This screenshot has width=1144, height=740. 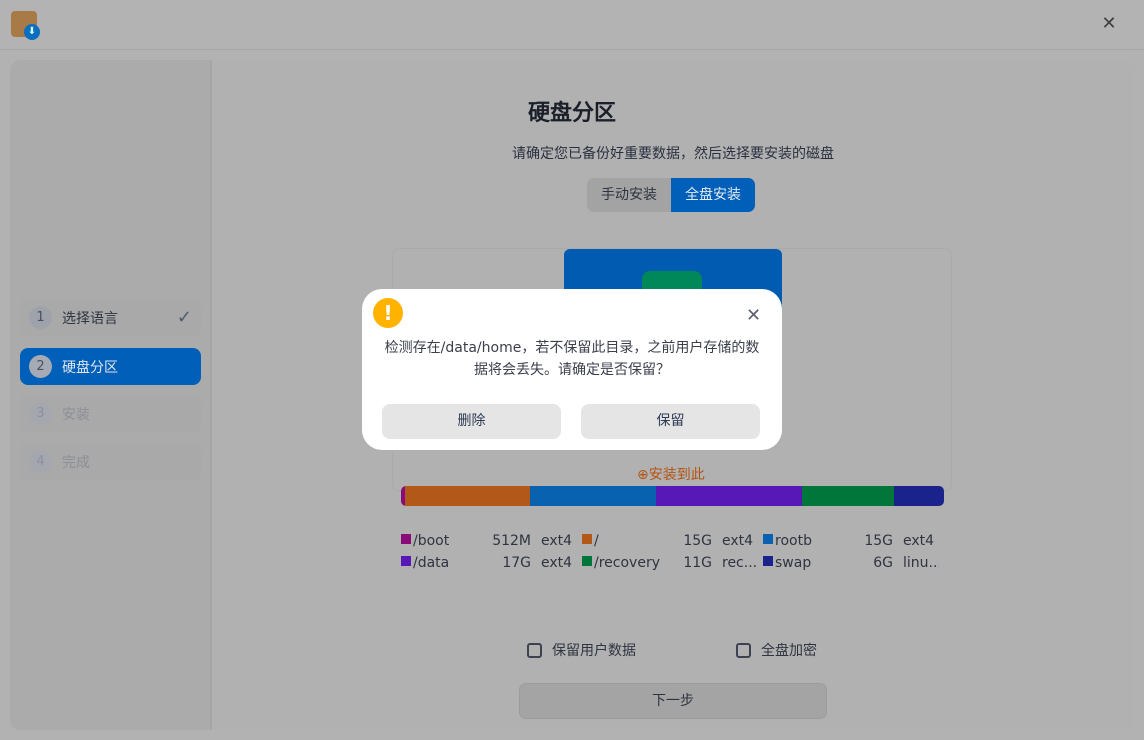 I want to click on warning-icon: !, so click(x=388, y=313).